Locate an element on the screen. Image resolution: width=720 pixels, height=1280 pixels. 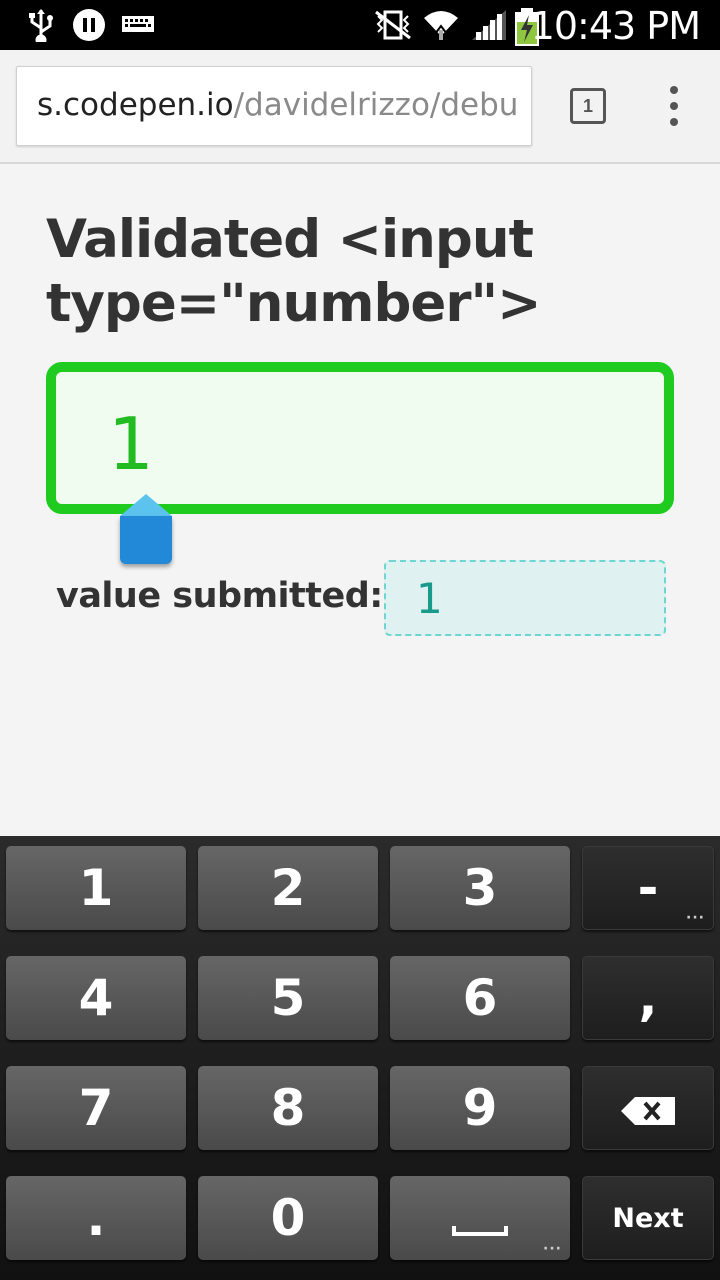
vibrate-silent-icon is located at coordinates (393, 25).